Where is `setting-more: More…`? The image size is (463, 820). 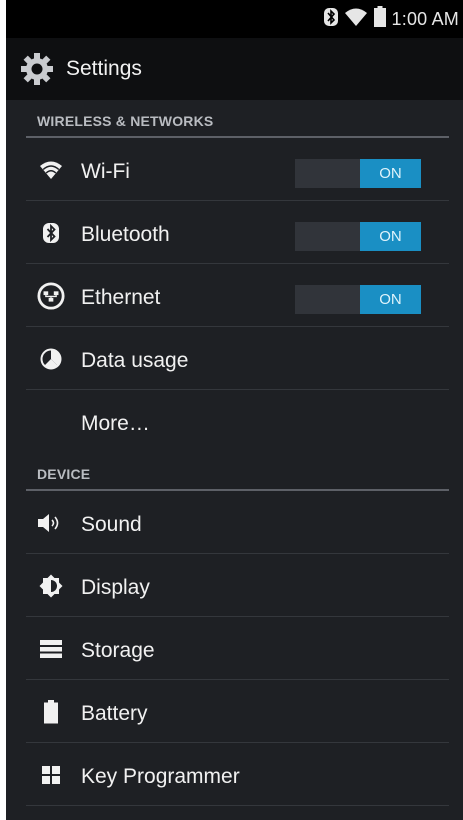
setting-more: More… is located at coordinates (234, 421).